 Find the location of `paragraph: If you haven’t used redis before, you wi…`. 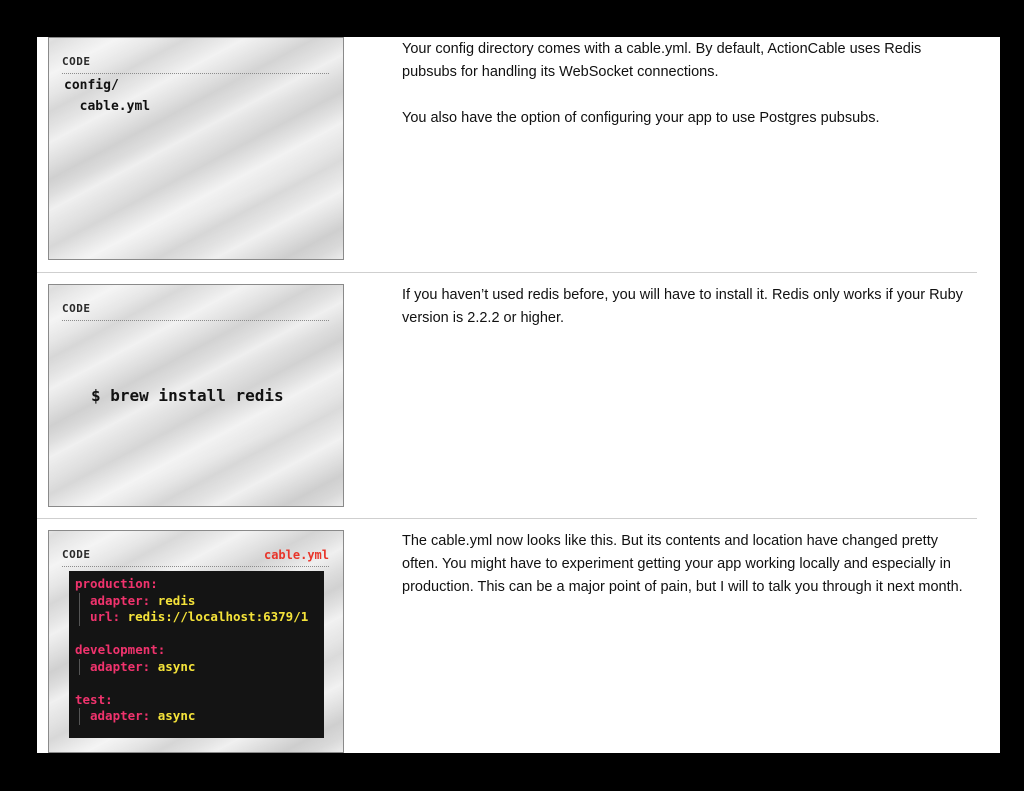

paragraph: If you haven’t used redis before, you wi… is located at coordinates (682, 306).